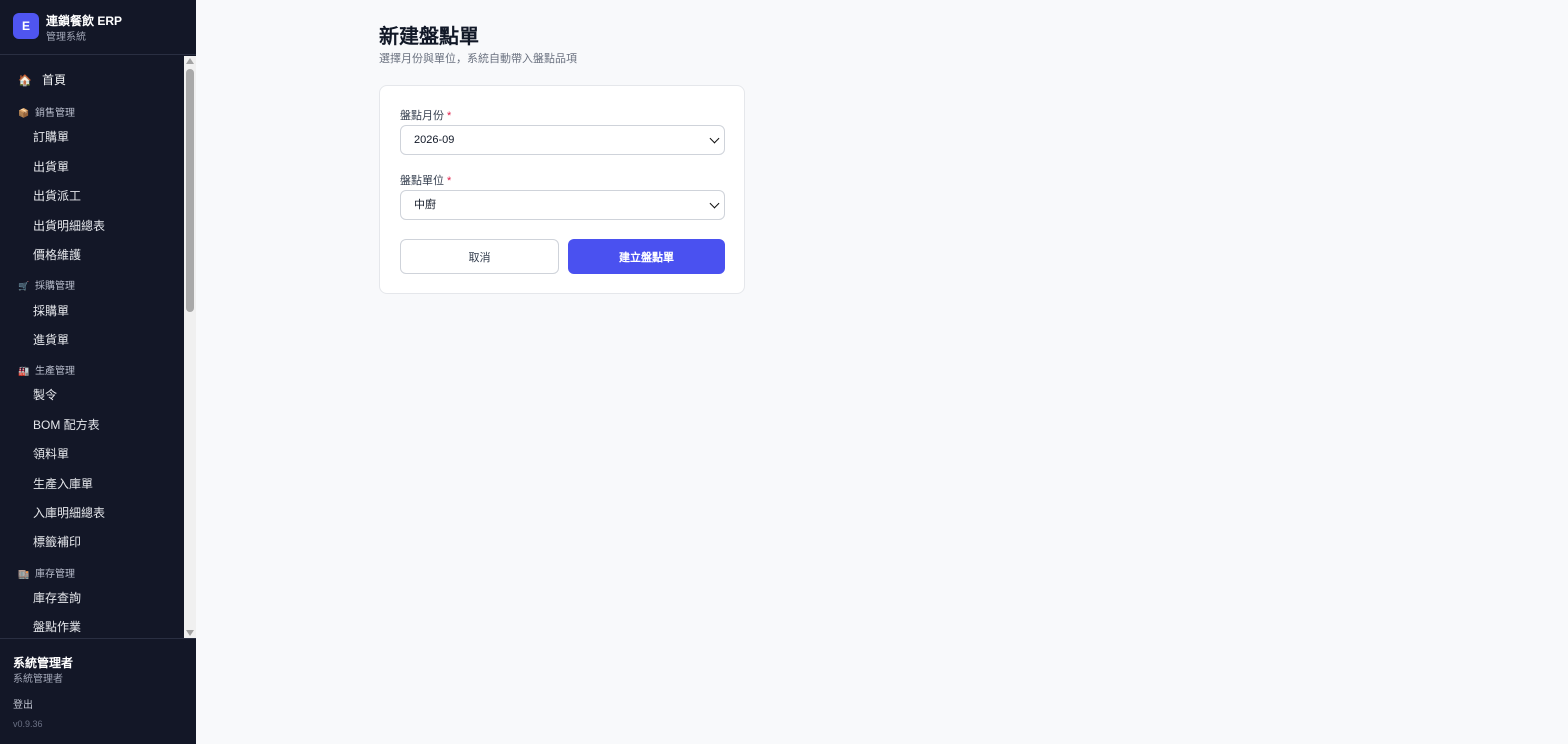 Image resolution: width=1568 pixels, height=744 pixels. I want to click on unit-select: 中廚, so click(562, 205).